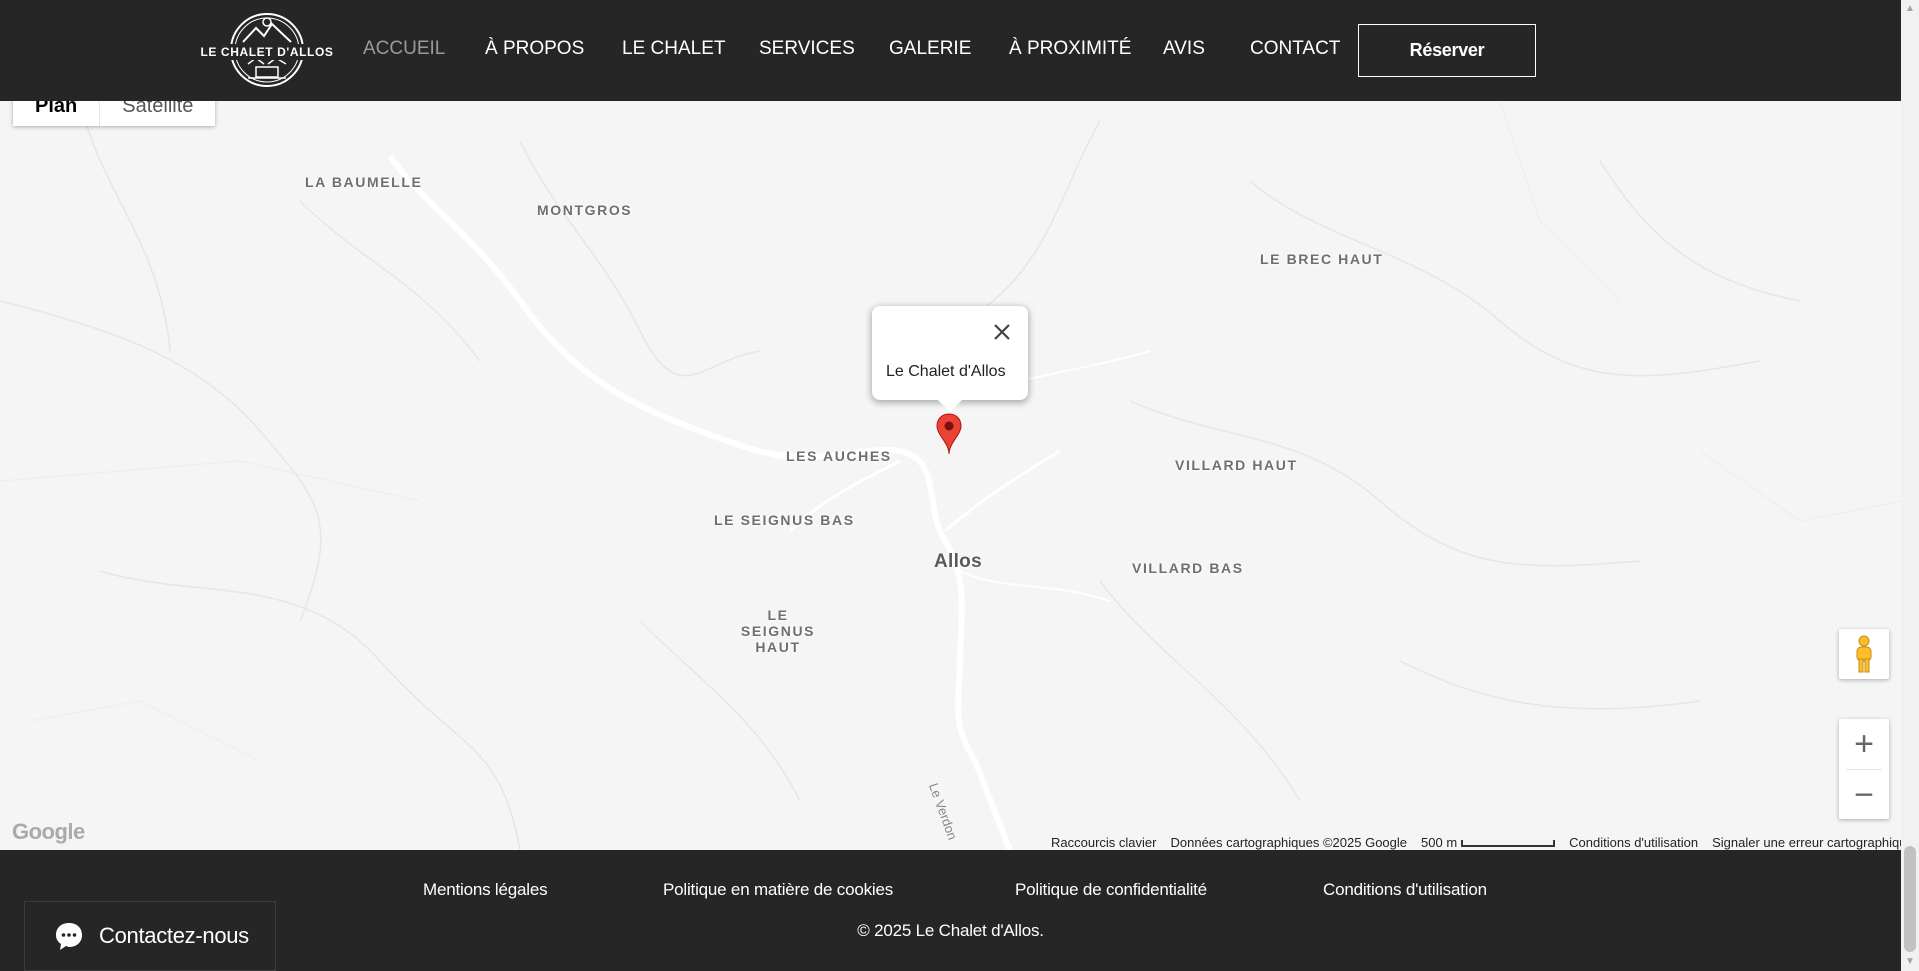 The image size is (1919, 971). I want to click on map-pin-icon, so click(949, 434).